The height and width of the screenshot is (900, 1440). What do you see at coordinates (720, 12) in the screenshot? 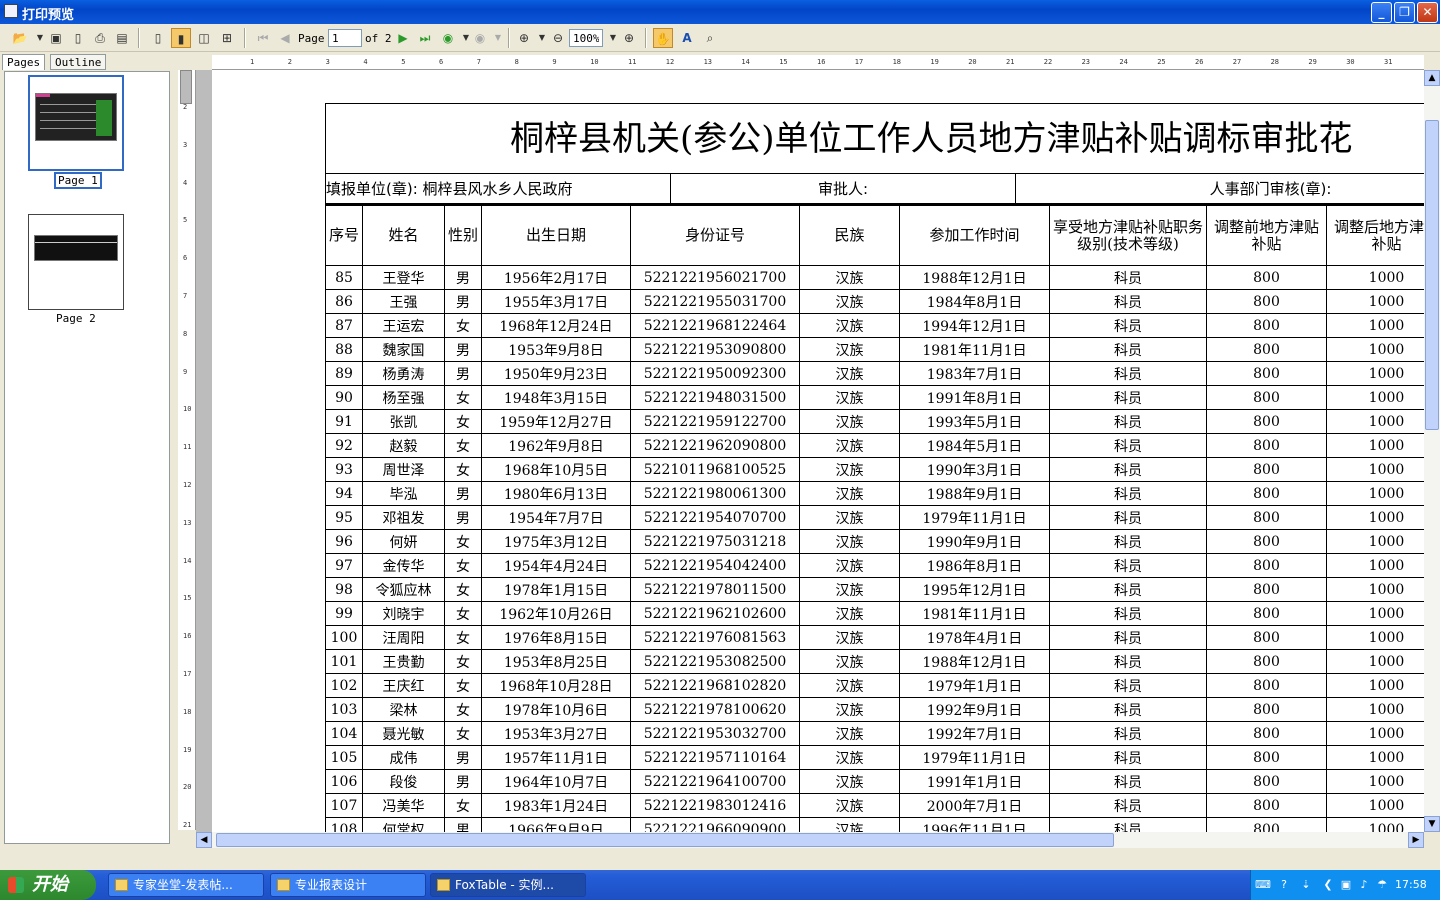
I see `title-bar: 打印预览 _ ❐ ✕` at bounding box center [720, 12].